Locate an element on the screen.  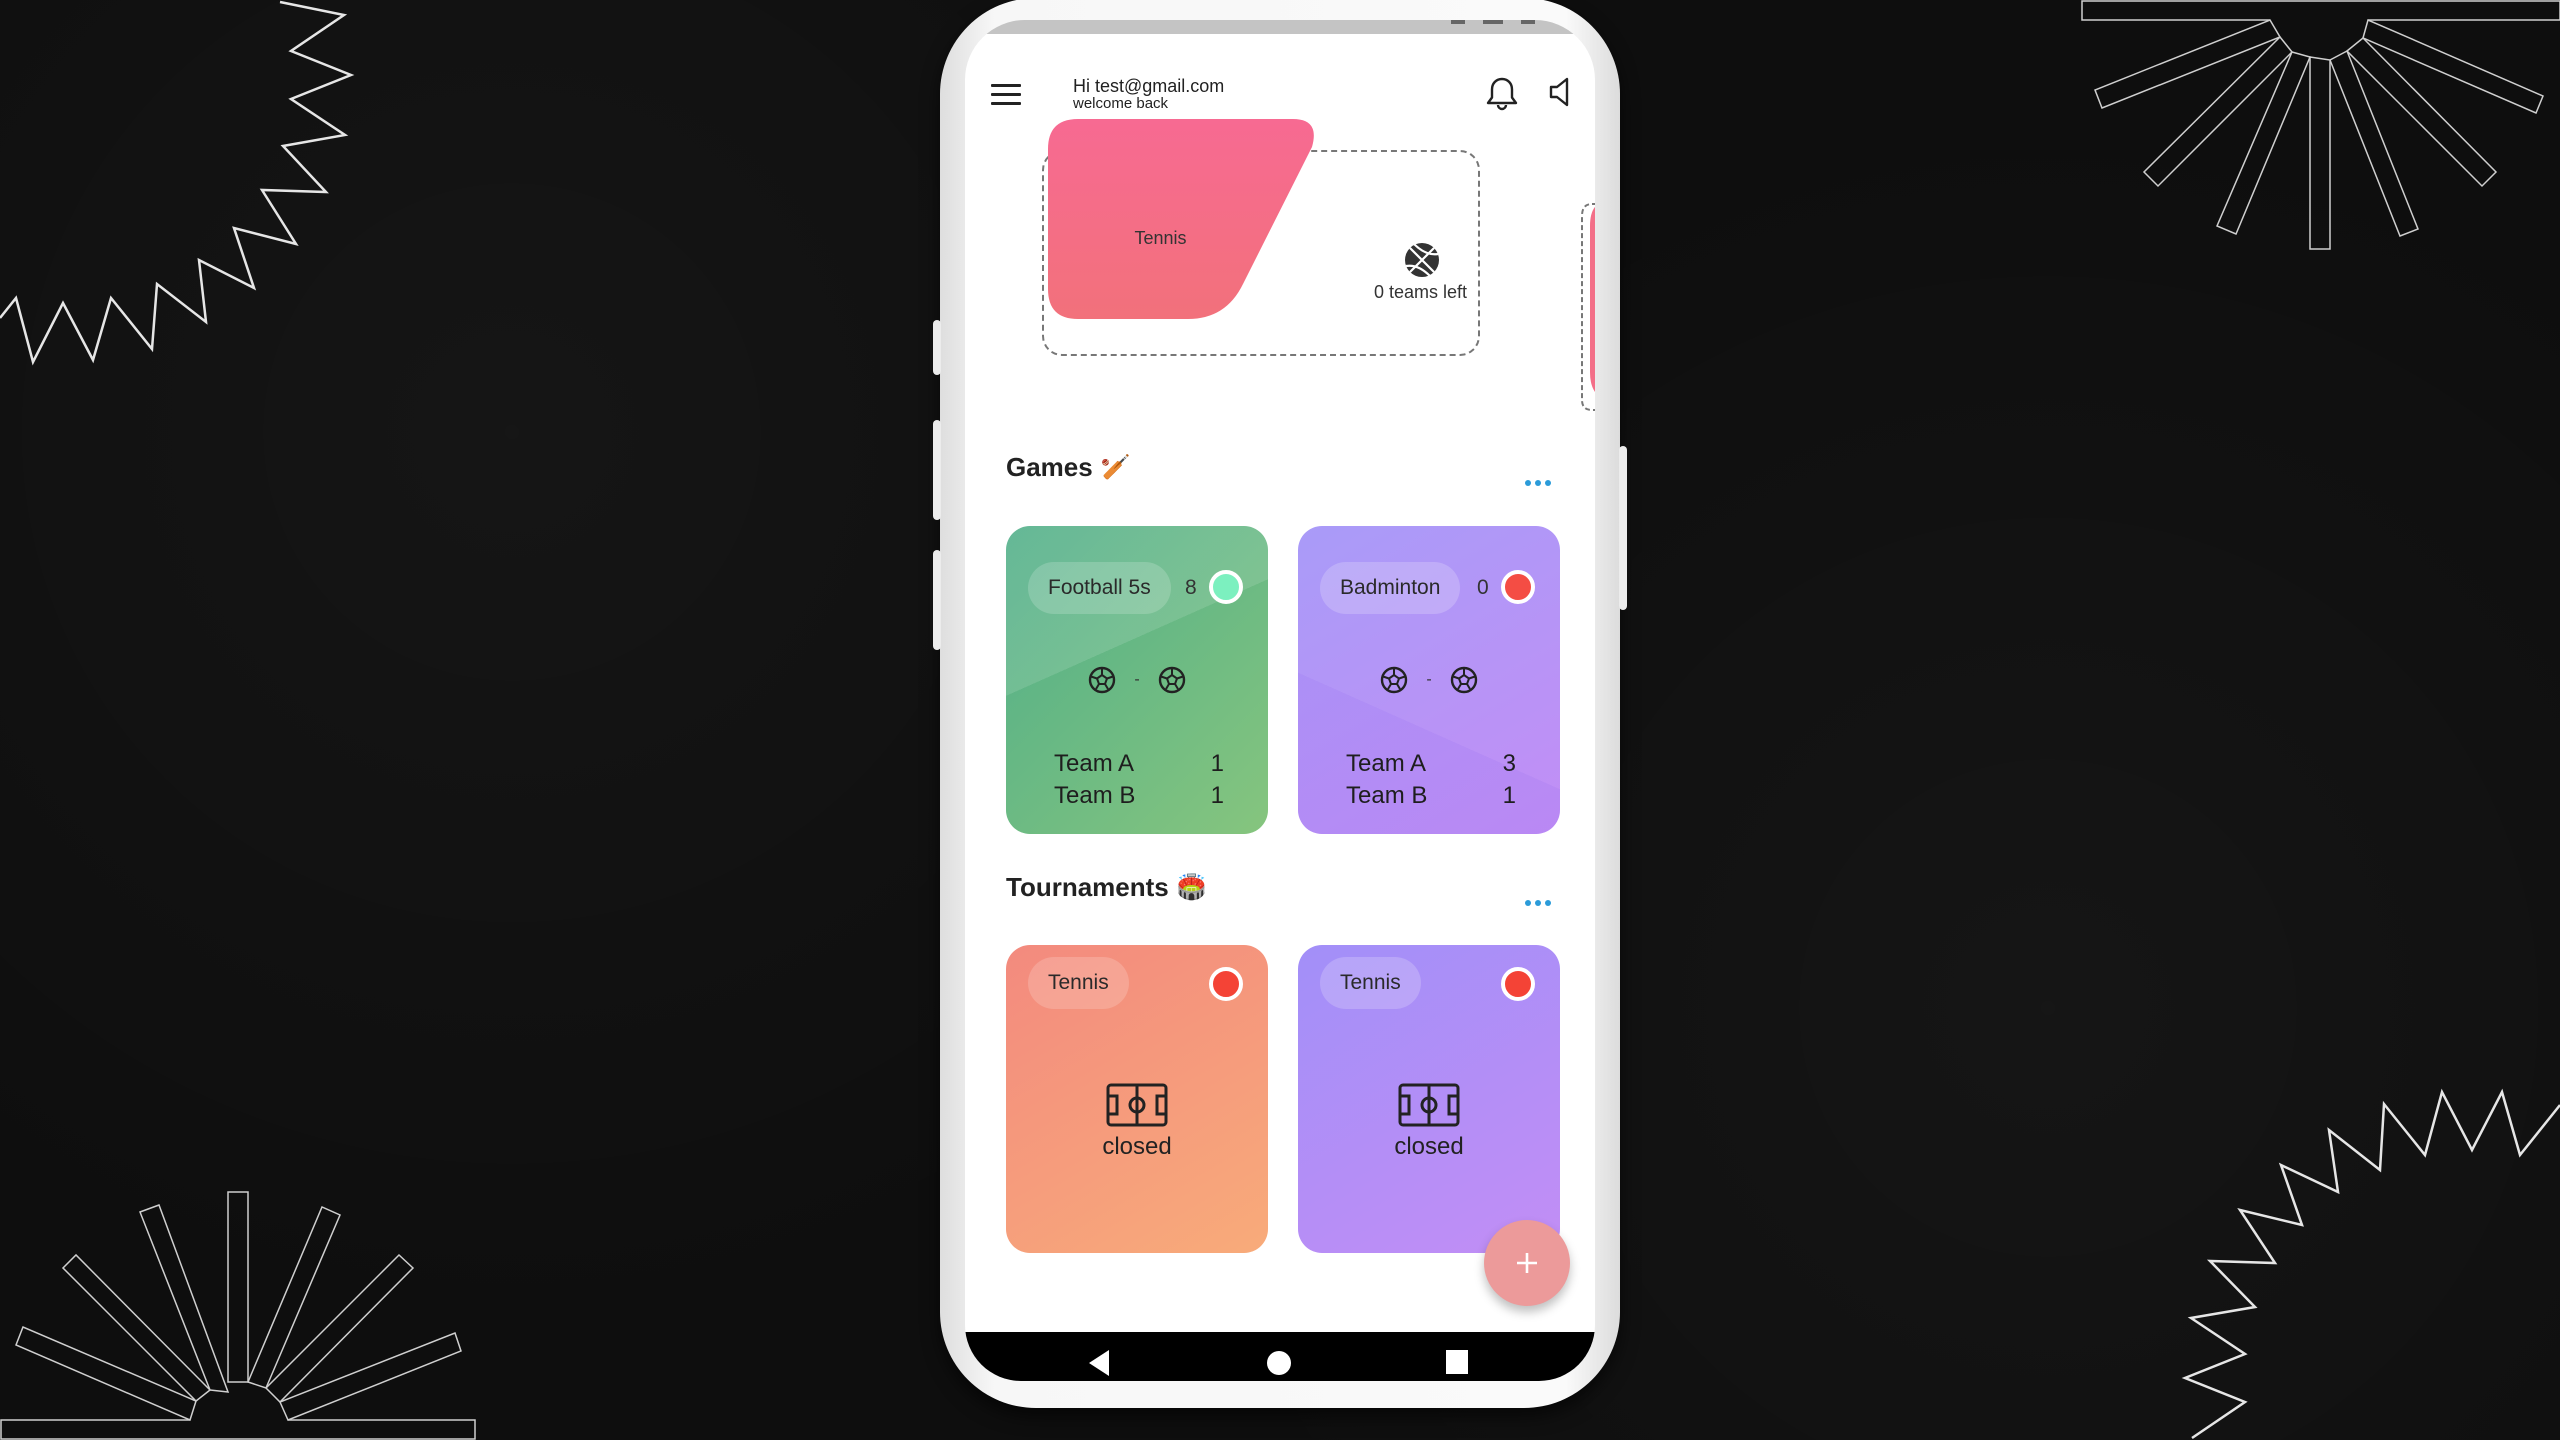
menu-button is located at coordinates (1006, 95).